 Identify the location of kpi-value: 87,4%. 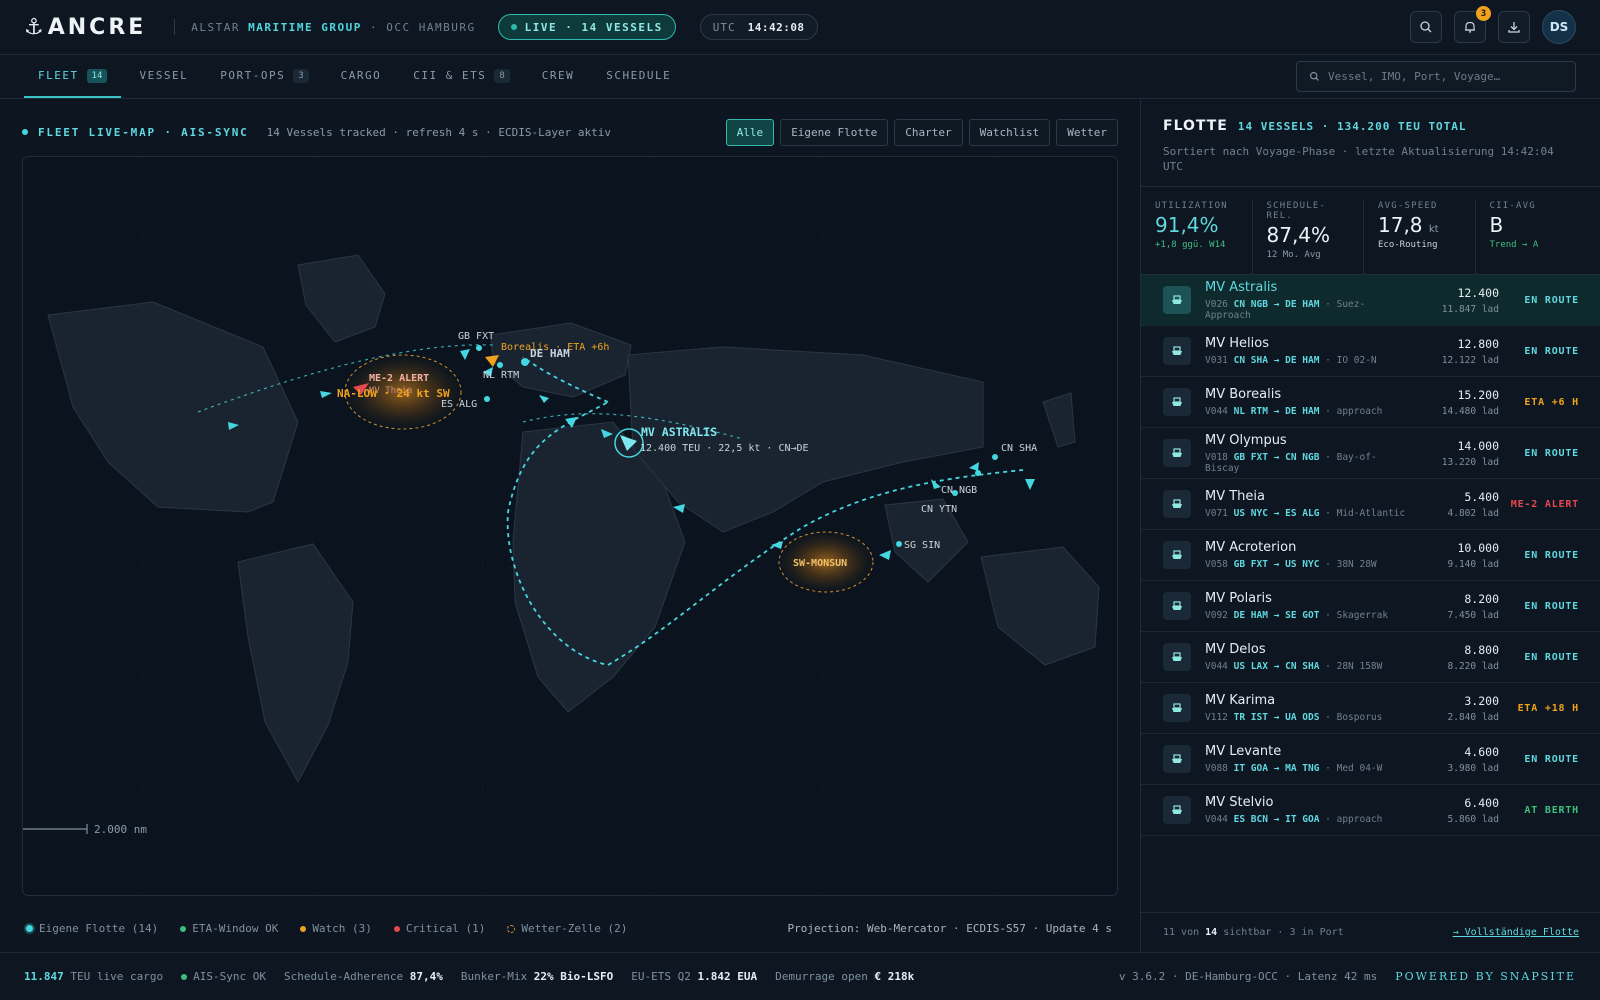
(1308, 235).